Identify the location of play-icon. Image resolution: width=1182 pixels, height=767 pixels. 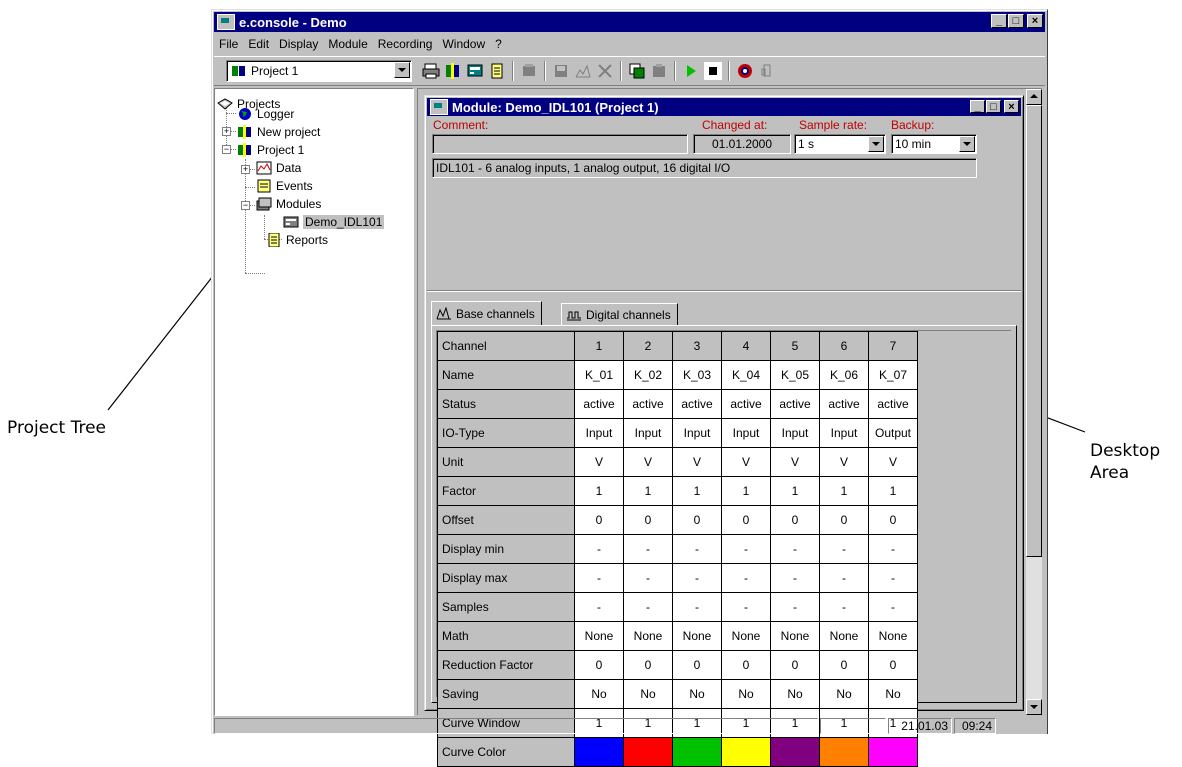
(691, 71).